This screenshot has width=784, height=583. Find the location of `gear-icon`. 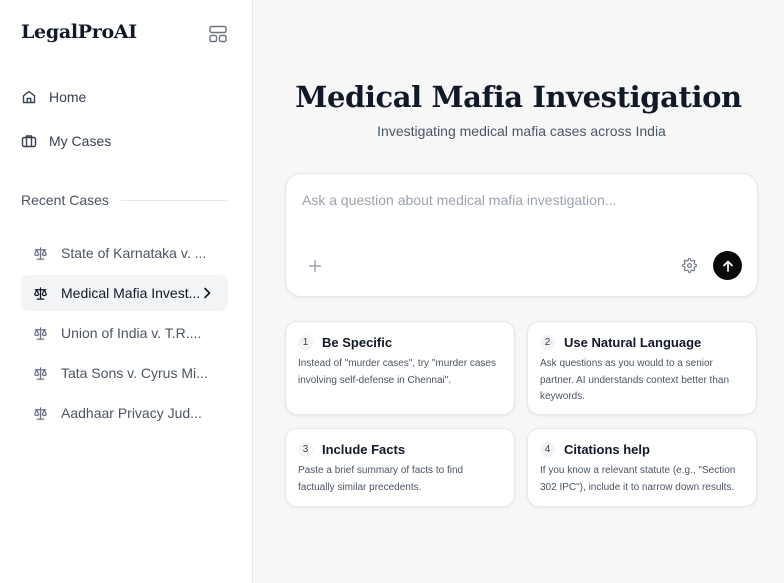

gear-icon is located at coordinates (689, 265).